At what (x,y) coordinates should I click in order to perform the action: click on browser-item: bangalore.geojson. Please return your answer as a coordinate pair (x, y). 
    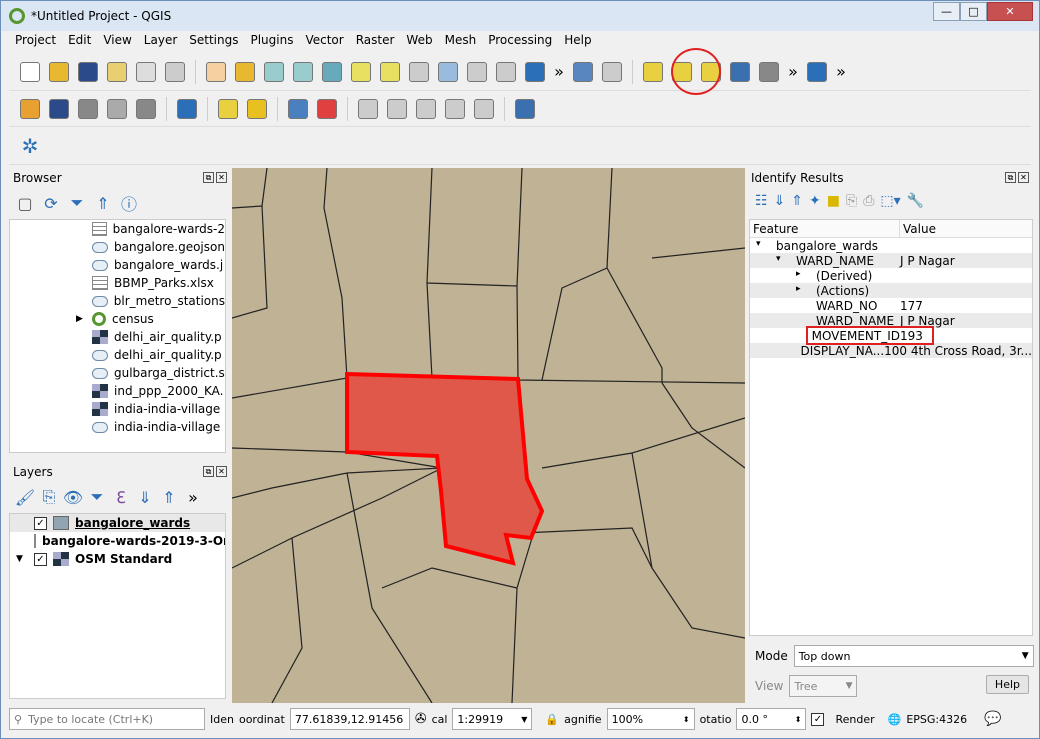
    Looking at the image, I should click on (117, 247).